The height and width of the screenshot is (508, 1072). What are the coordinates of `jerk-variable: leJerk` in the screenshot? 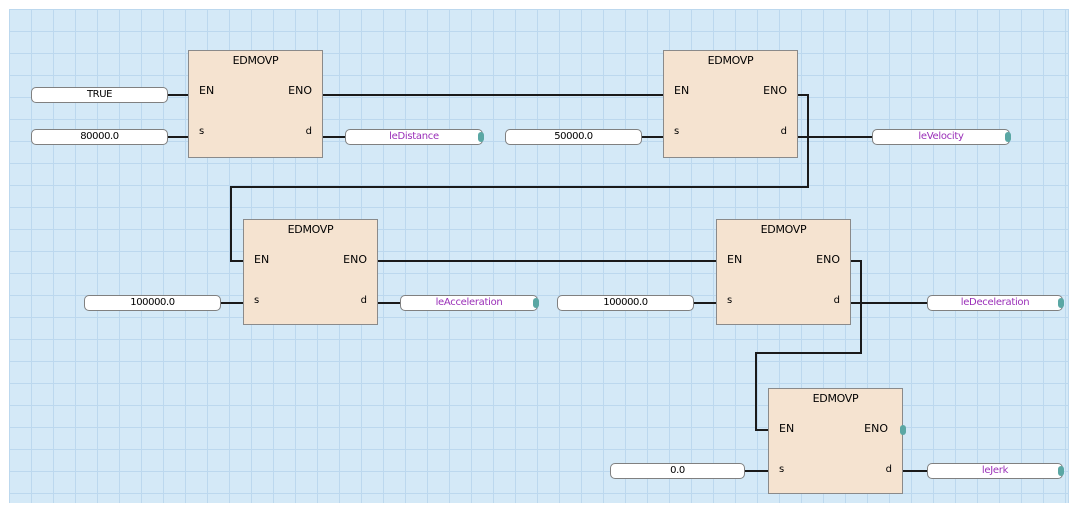 It's located at (995, 471).